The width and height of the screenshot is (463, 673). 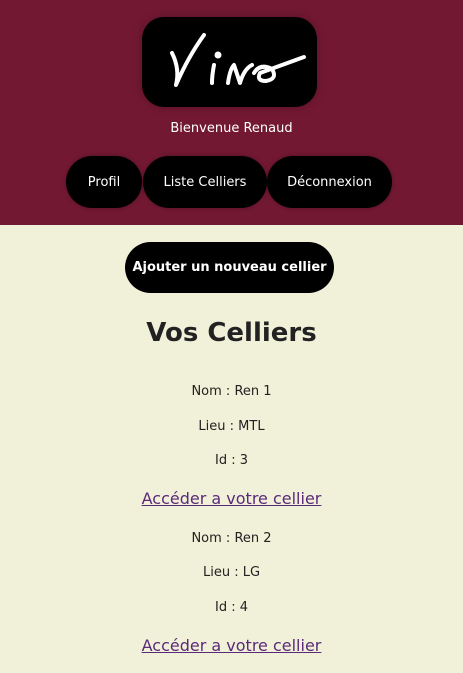 I want to click on cellier-2-link-wrap: Accéder a votre cellier, so click(x=231, y=645).